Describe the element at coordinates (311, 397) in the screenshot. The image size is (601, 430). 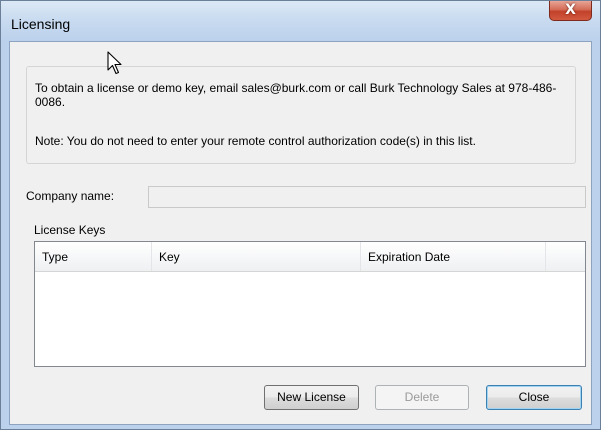
I see `new-license-button: New License` at that location.